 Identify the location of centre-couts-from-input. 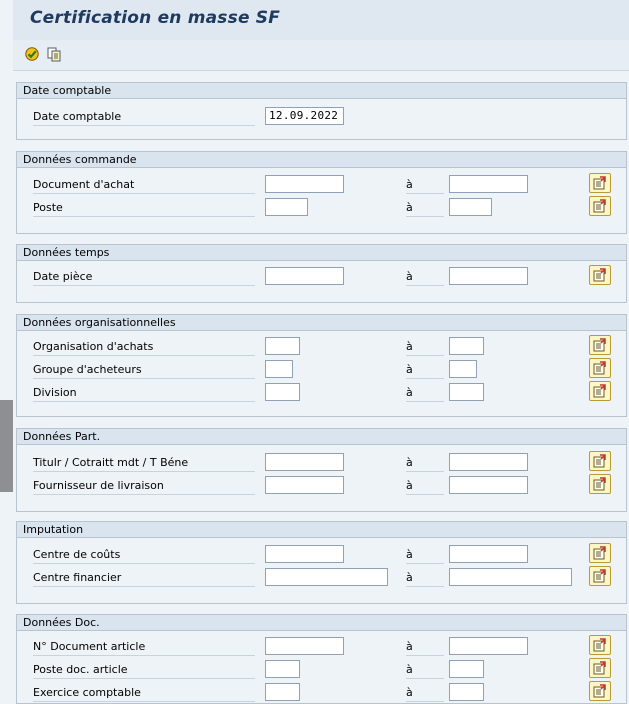
(304, 554).